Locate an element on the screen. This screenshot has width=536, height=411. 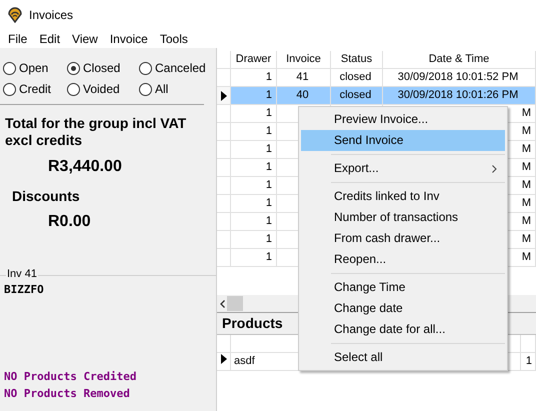
discounts-label: Discounts is located at coordinates (46, 196).